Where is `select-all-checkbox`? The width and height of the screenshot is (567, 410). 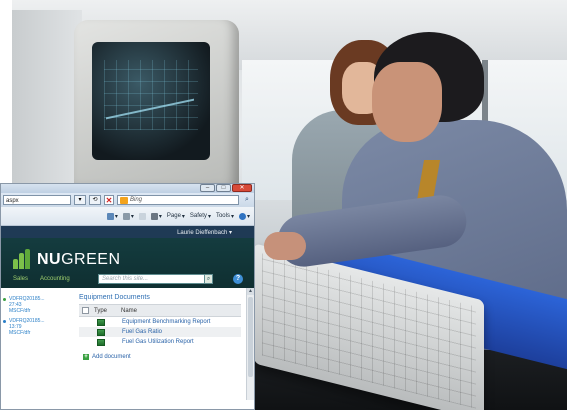
select-all-checkbox is located at coordinates (85, 310).